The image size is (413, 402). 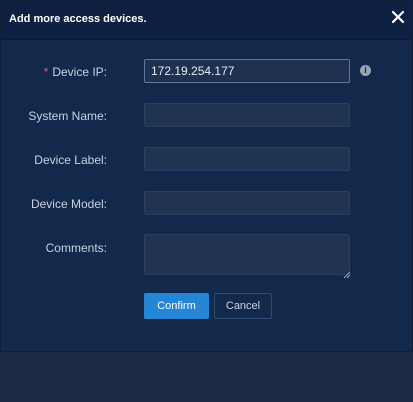 I want to click on cancel-button: Cancel, so click(x=243, y=306).